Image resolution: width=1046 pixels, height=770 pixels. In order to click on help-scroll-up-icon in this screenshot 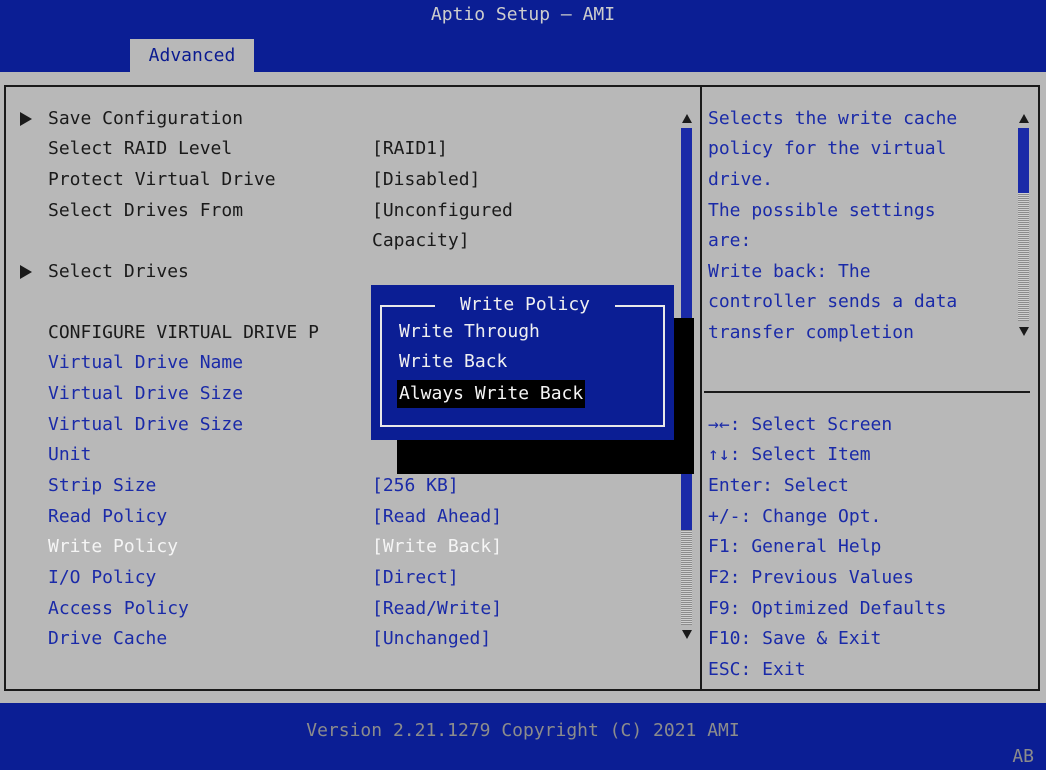, I will do `click(1024, 118)`.